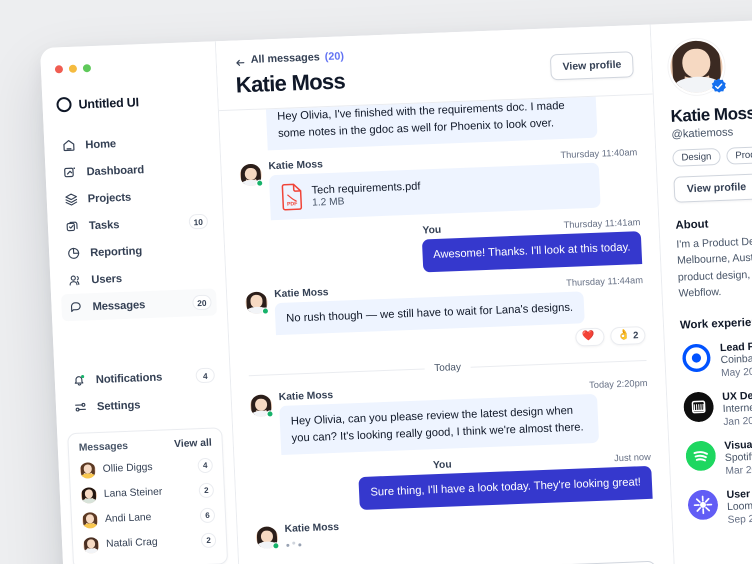 This screenshot has width=752, height=564. What do you see at coordinates (101, 144) in the screenshot?
I see `sidebar-item-home-label: Home` at bounding box center [101, 144].